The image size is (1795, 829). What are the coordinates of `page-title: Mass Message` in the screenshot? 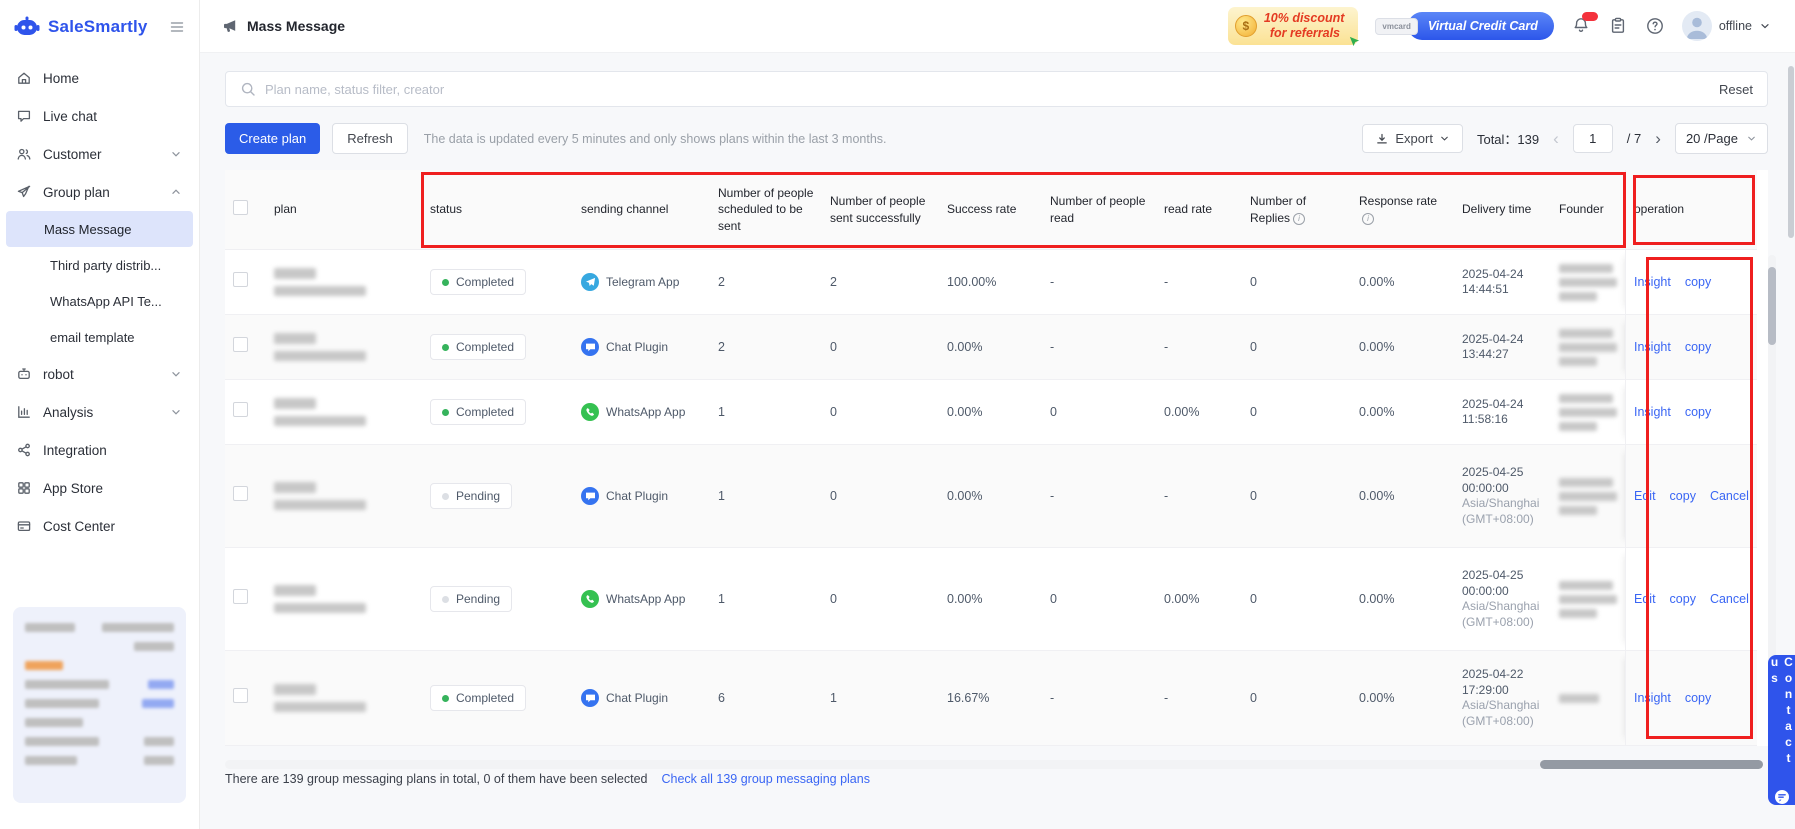 It's located at (296, 26).